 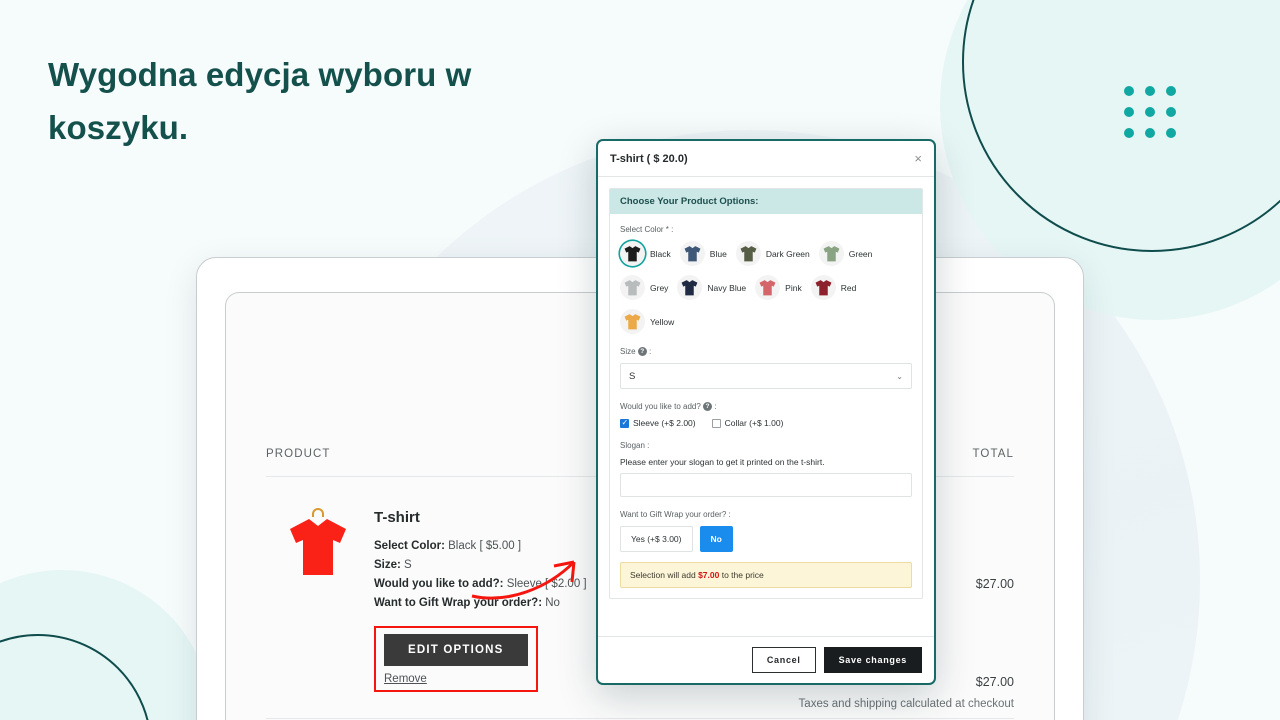 What do you see at coordinates (663, 575) in the screenshot?
I see `notice-prefix: Selection will add` at bounding box center [663, 575].